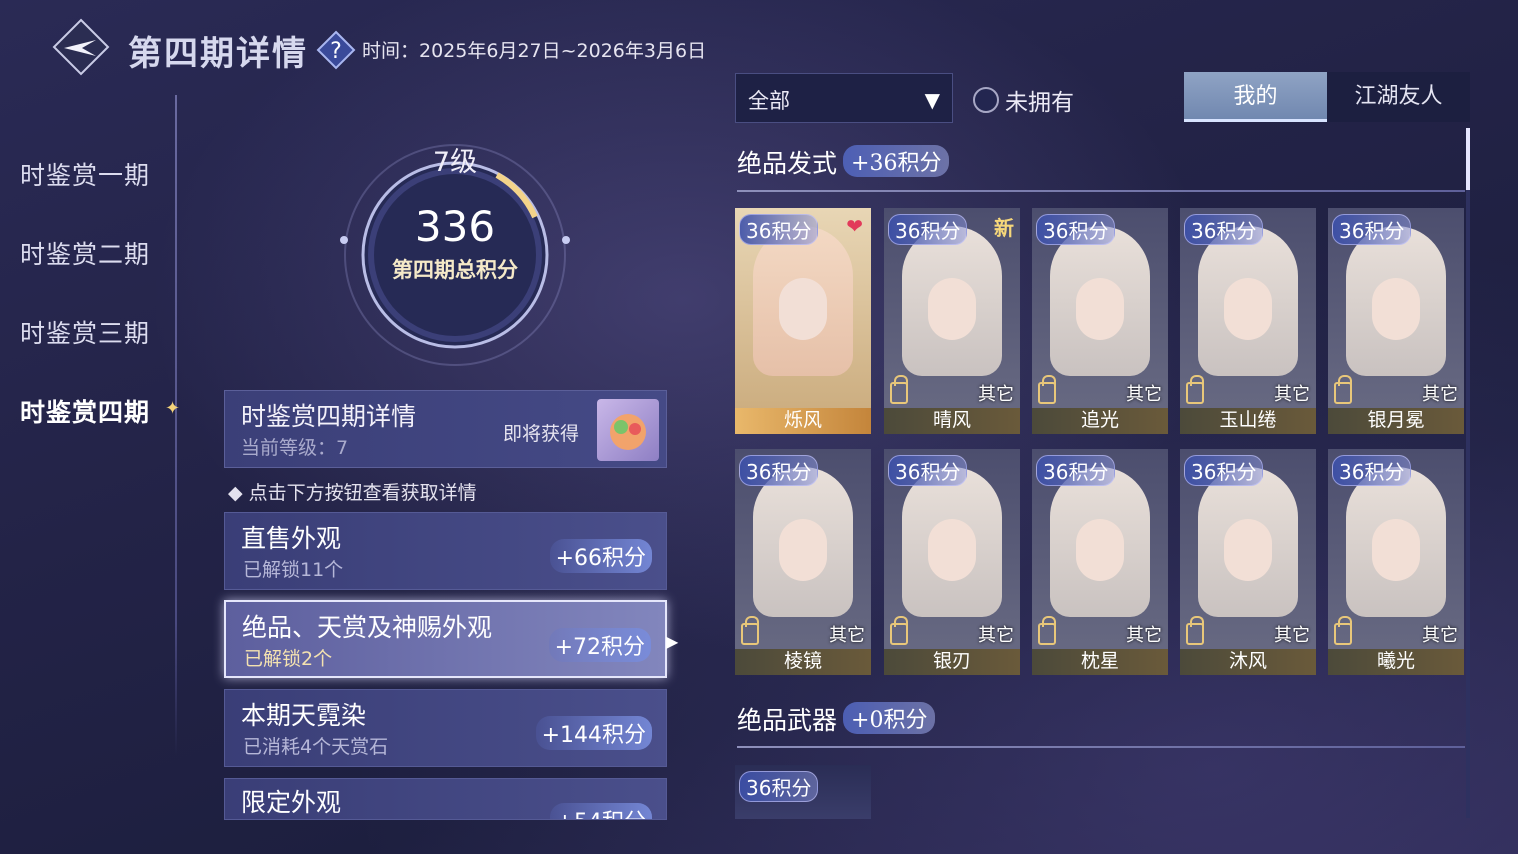 This screenshot has height=854, width=1518. What do you see at coordinates (295, 448) in the screenshot?
I see `current-level: 当前等级：7` at bounding box center [295, 448].